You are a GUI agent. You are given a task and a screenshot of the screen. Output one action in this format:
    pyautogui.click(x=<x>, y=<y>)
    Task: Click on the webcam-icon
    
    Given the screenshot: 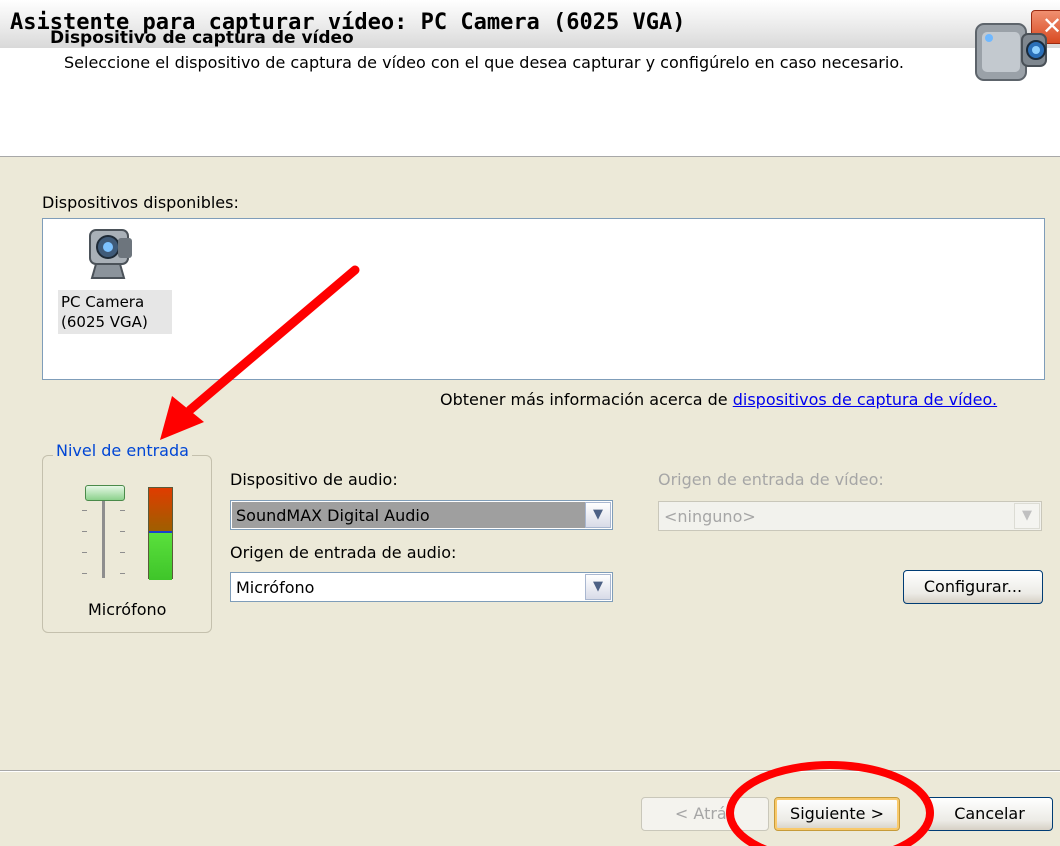 What is the action you would take?
    pyautogui.click(x=110, y=254)
    